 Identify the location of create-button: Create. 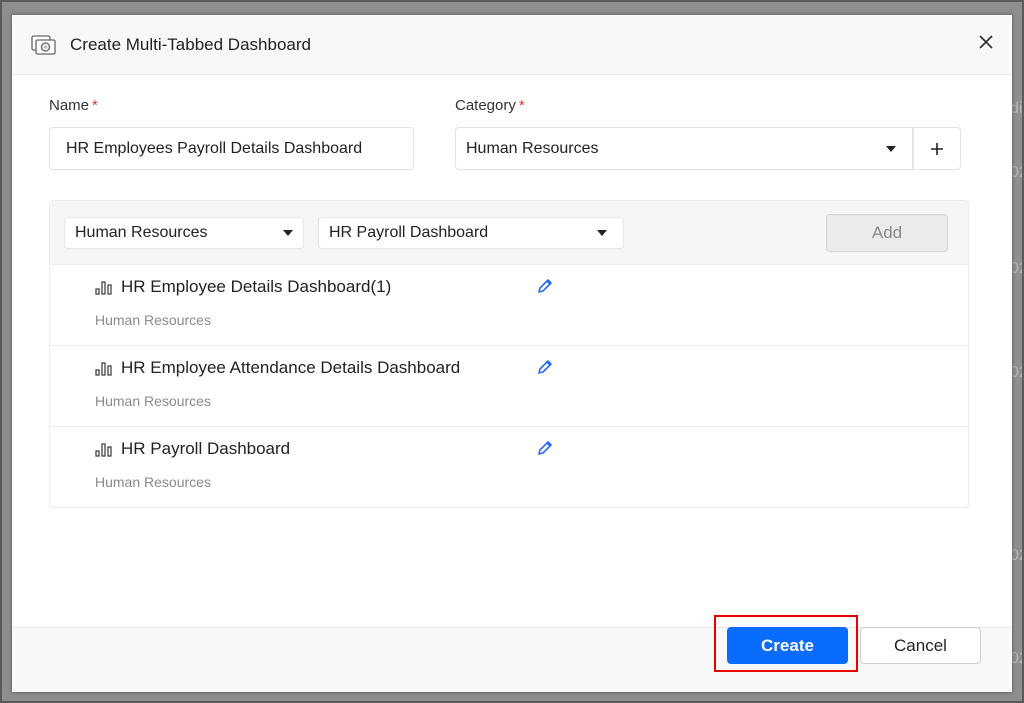
(787, 645).